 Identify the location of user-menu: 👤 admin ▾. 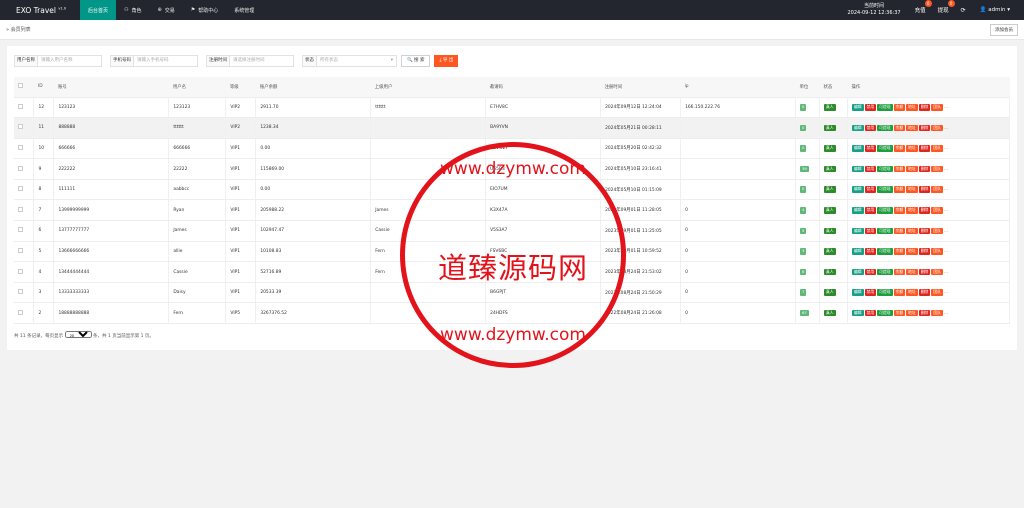
(995, 10).